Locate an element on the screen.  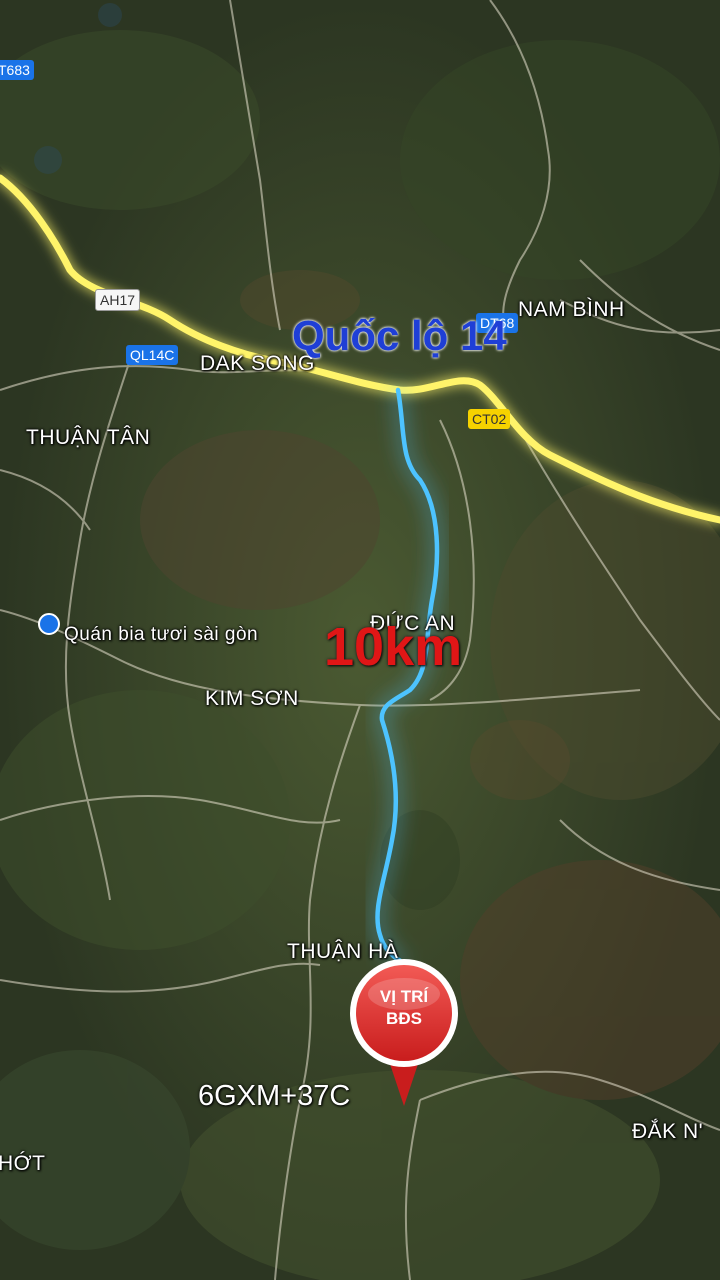
highway-title: Quốc lộ 14 is located at coordinates (399, 335).